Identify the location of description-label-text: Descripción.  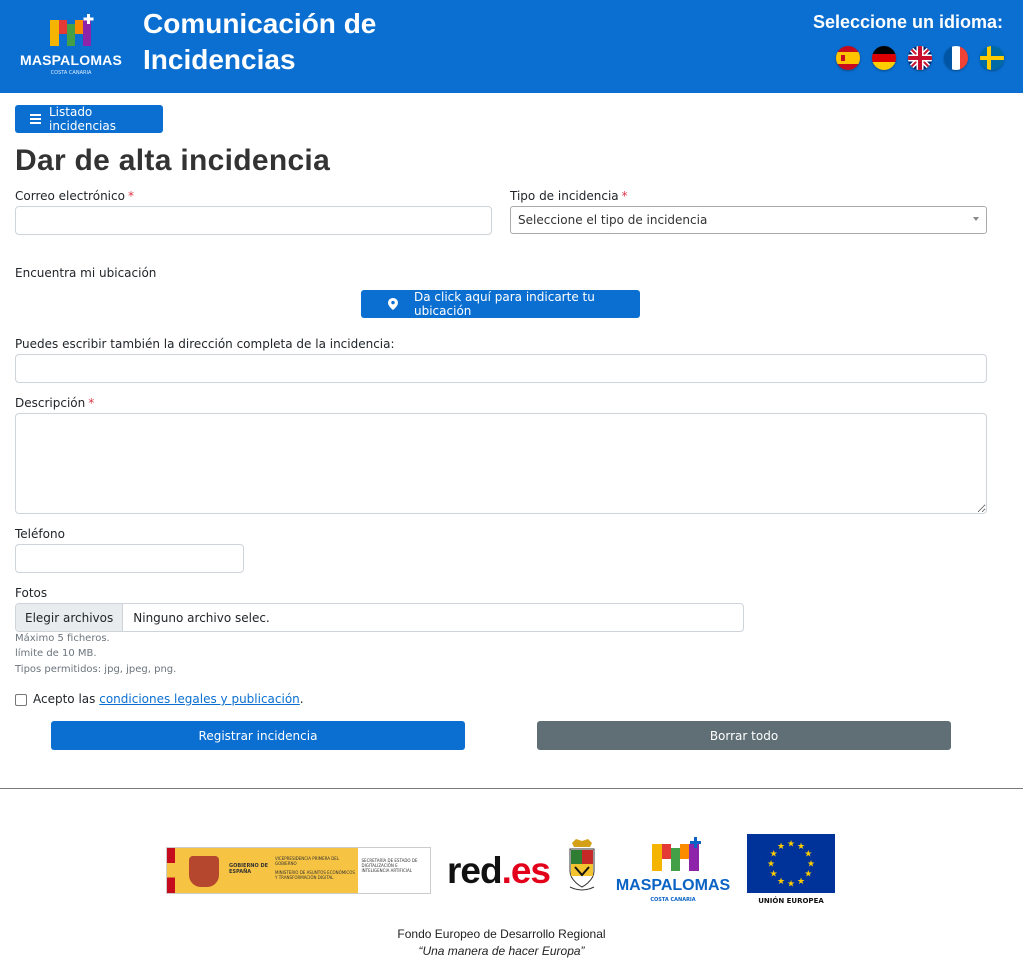
(50, 403).